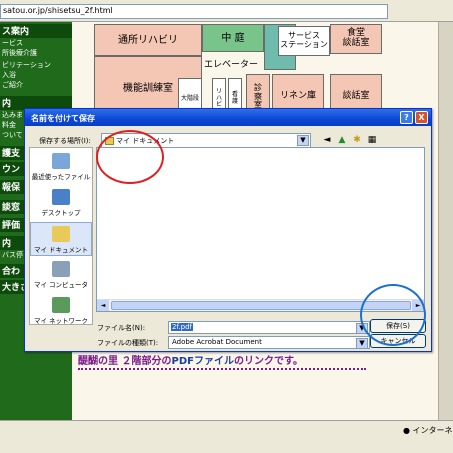 Image resolution: width=453 pixels, height=453 pixels. What do you see at coordinates (206, 140) in the screenshot?
I see `save-location-dropdown: マイ ドキュメント ▼` at bounding box center [206, 140].